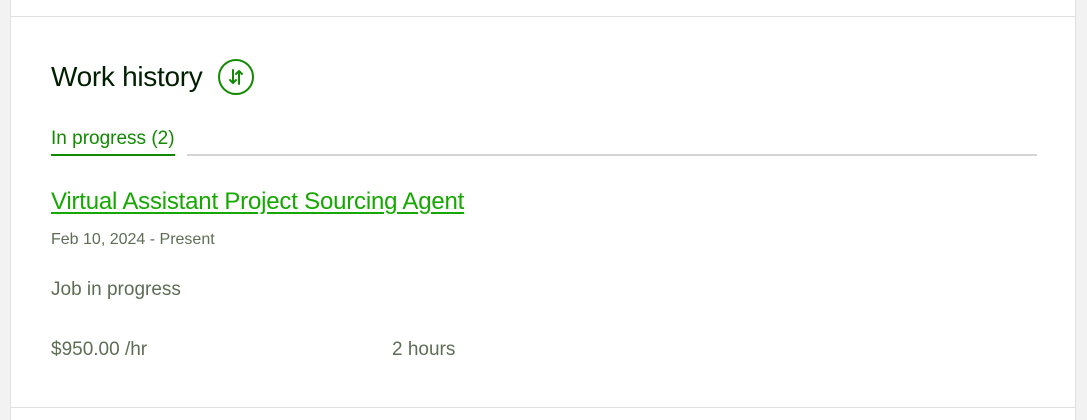  I want to click on sort-arrows-icon, so click(236, 77).